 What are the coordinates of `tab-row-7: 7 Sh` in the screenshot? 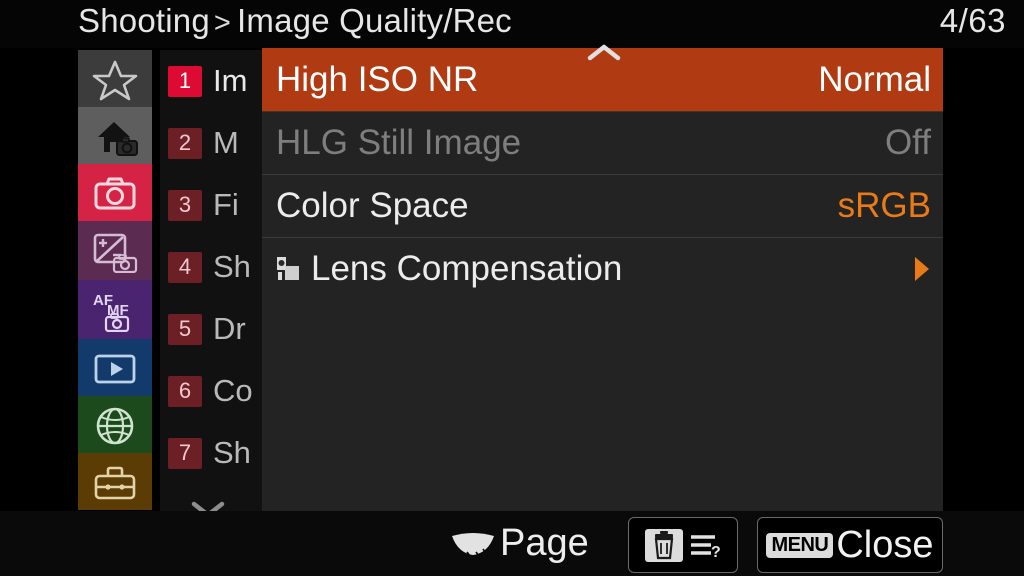 It's located at (212, 453).